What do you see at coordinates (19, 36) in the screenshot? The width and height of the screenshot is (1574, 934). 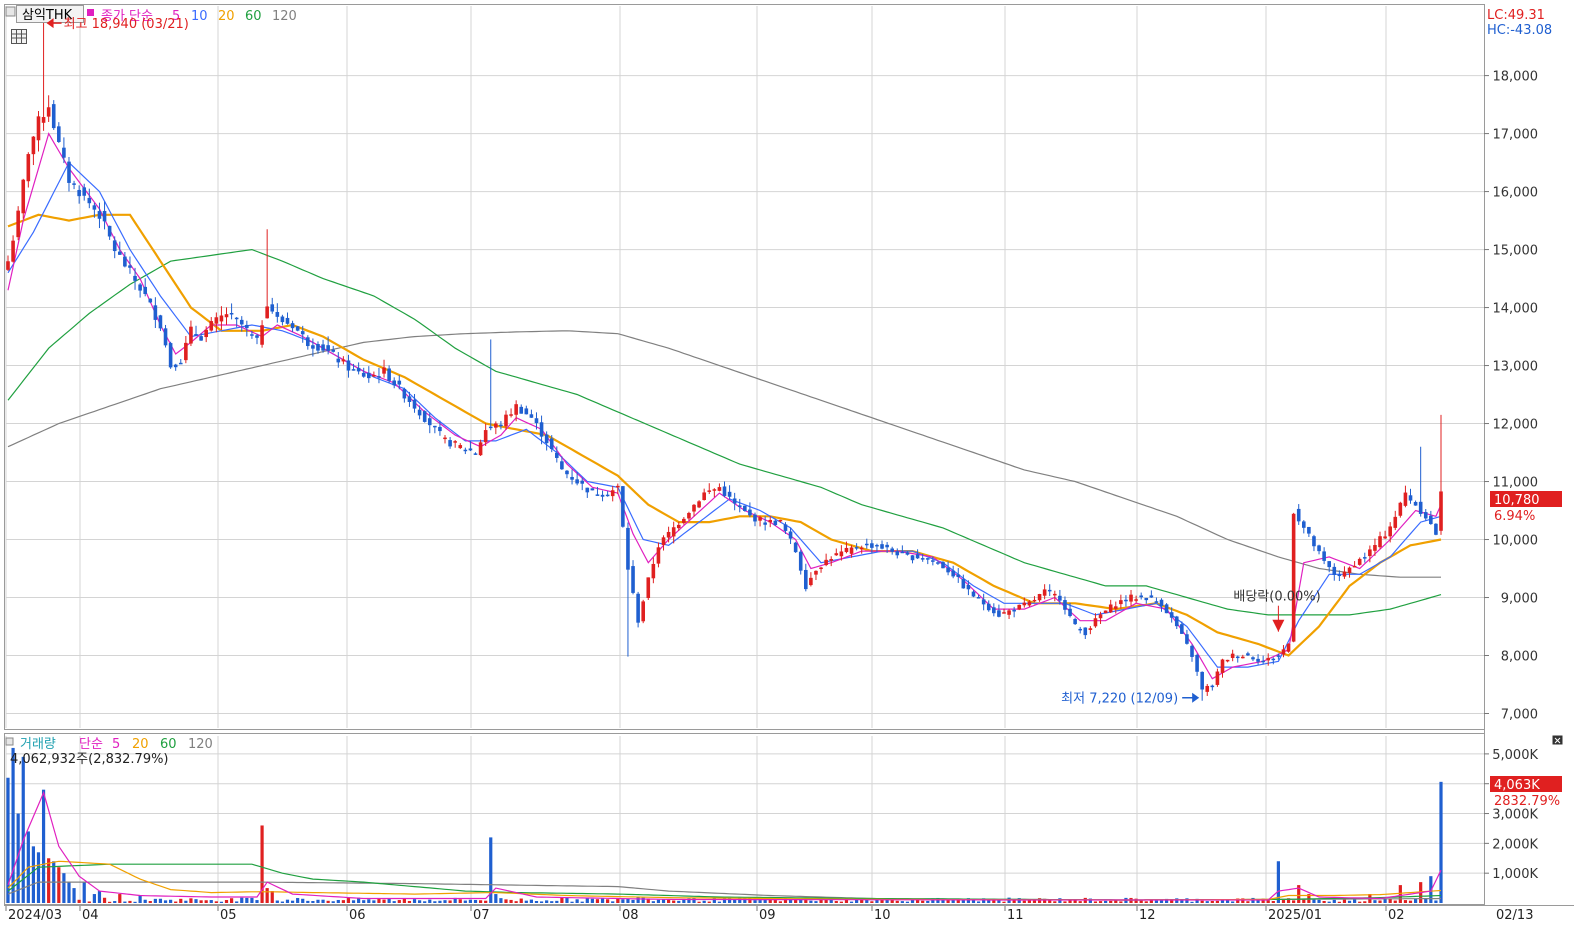 I see `chart-table-icon` at bounding box center [19, 36].